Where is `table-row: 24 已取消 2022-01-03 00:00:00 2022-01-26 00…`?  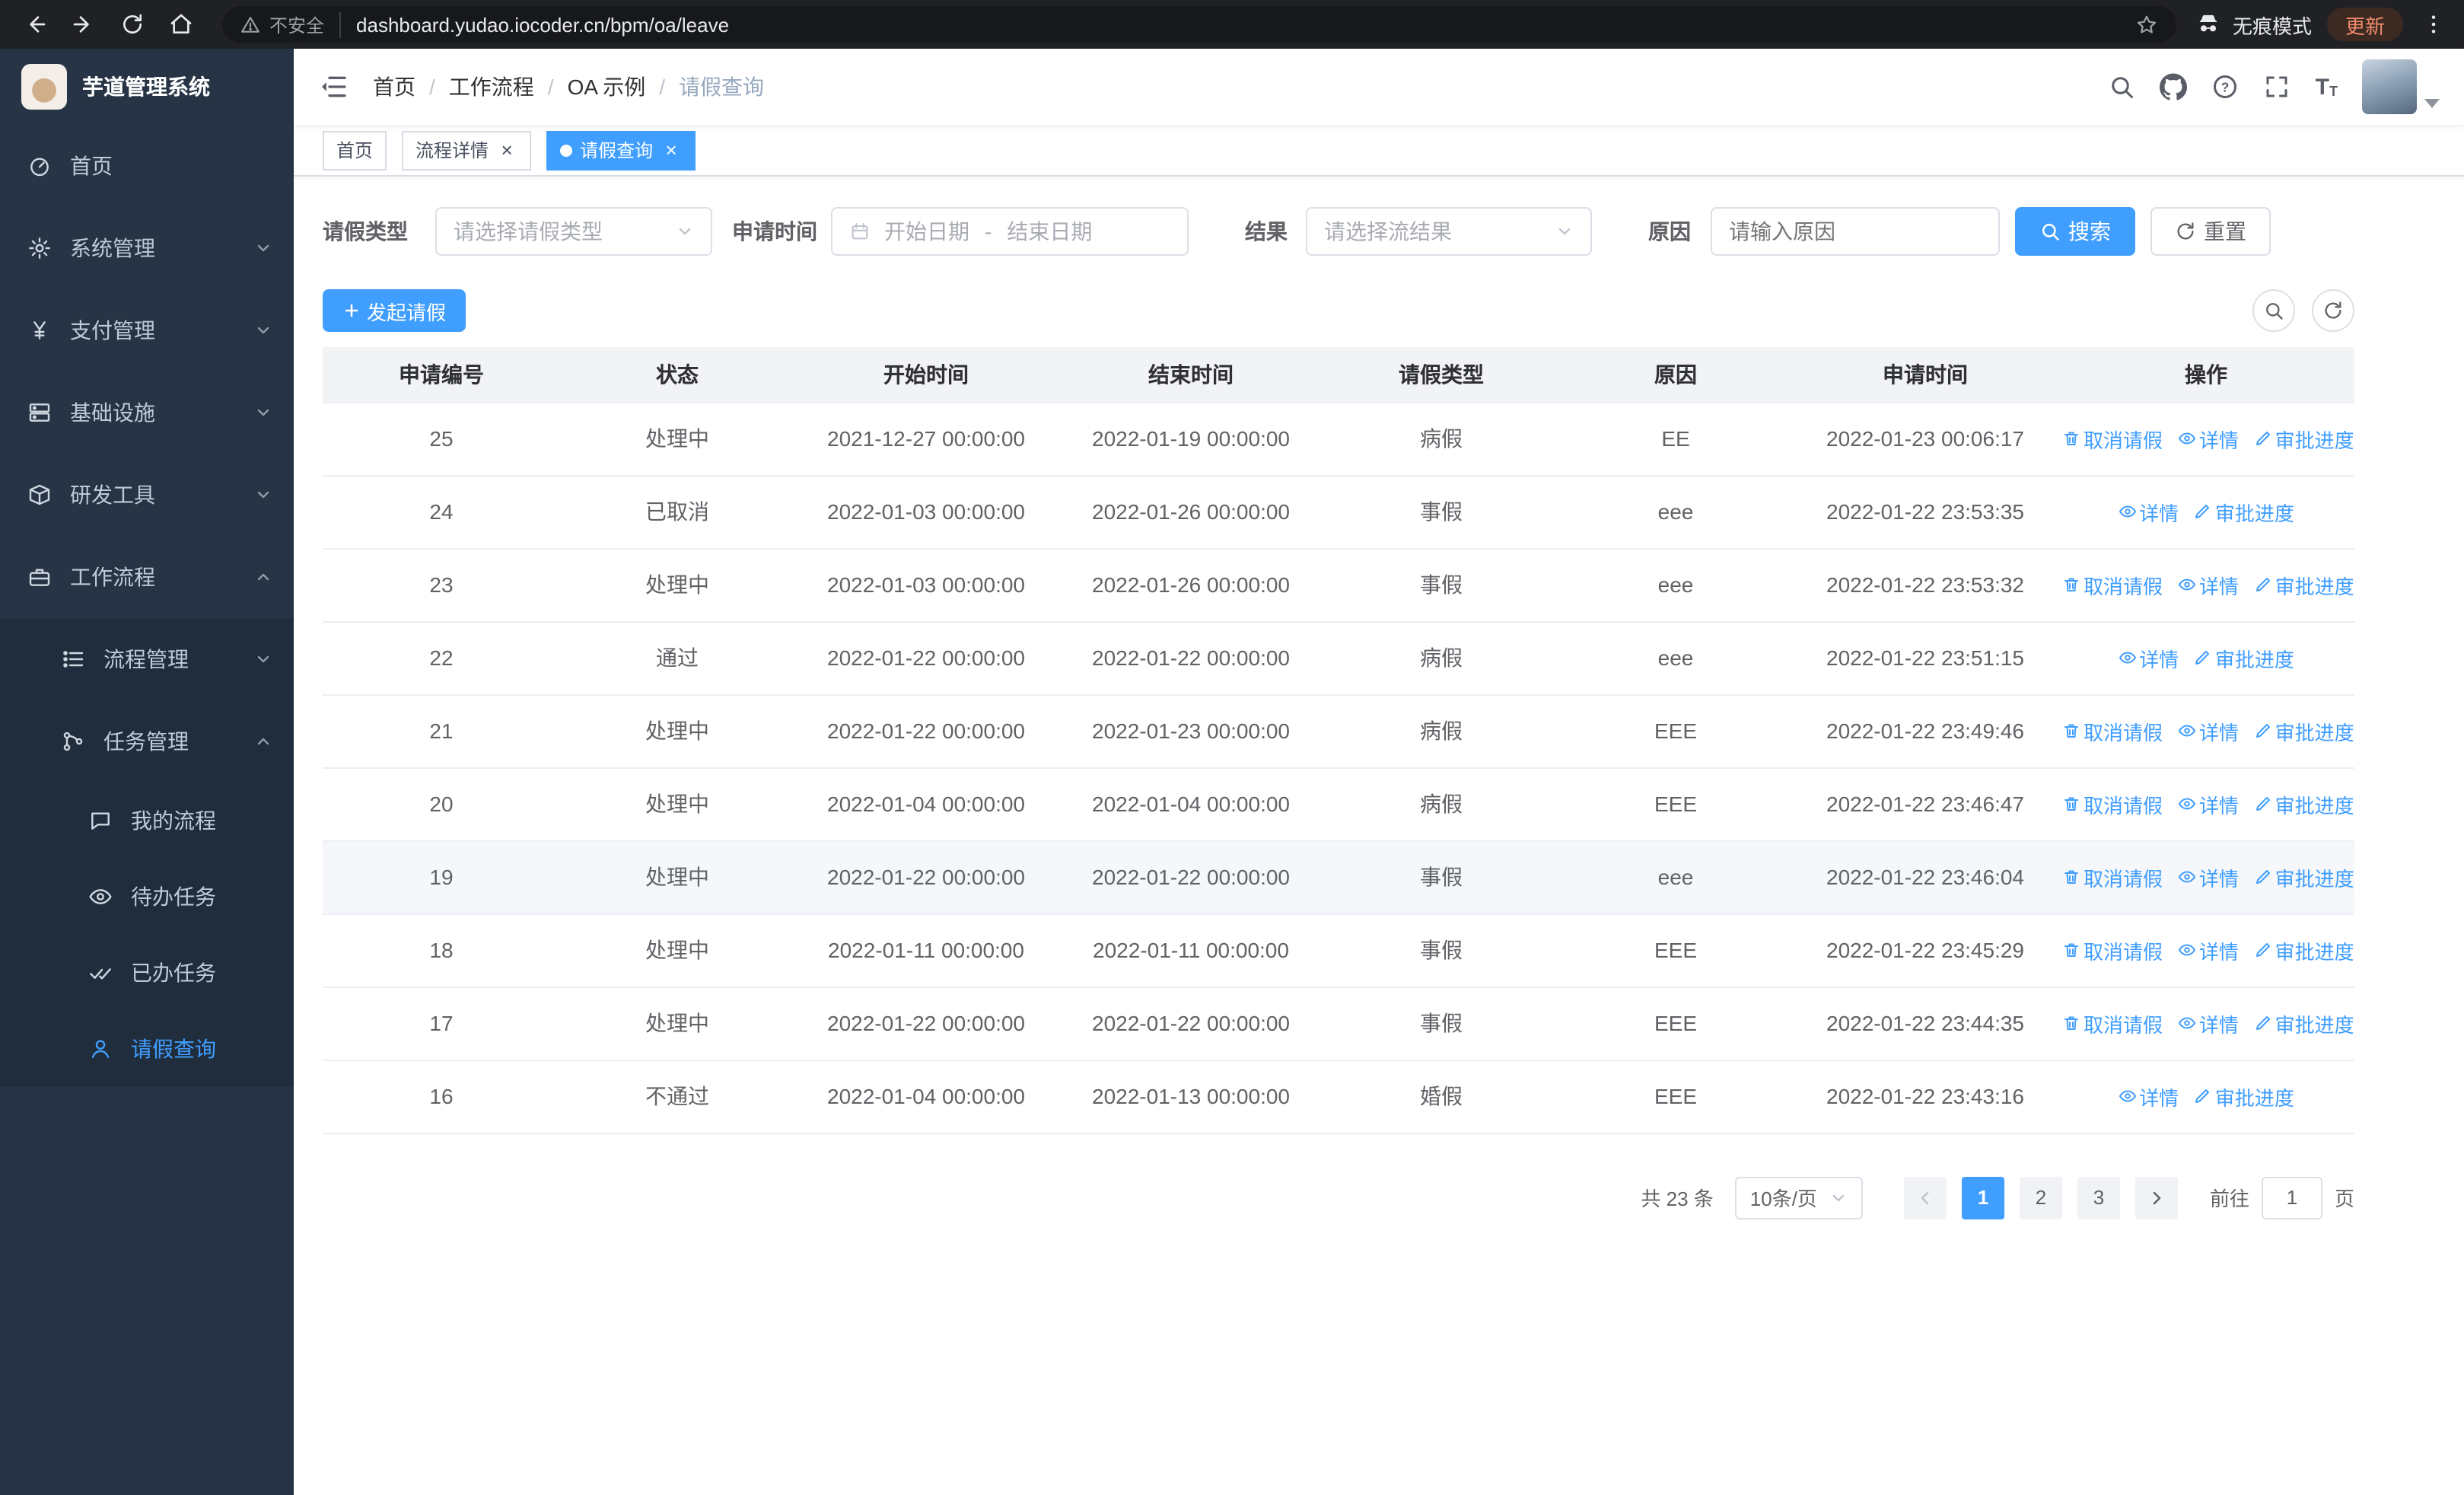 table-row: 24 已取消 2022-01-03 00:00:00 2022-01-26 00… is located at coordinates (1338, 512).